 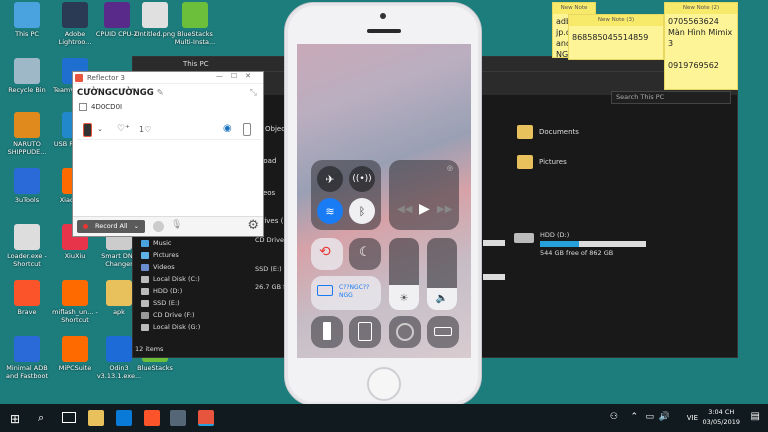 What do you see at coordinates (424, 195) in the screenshot?
I see `music-panel: ◎ ◀◀ ▶ ▶▶` at bounding box center [424, 195].